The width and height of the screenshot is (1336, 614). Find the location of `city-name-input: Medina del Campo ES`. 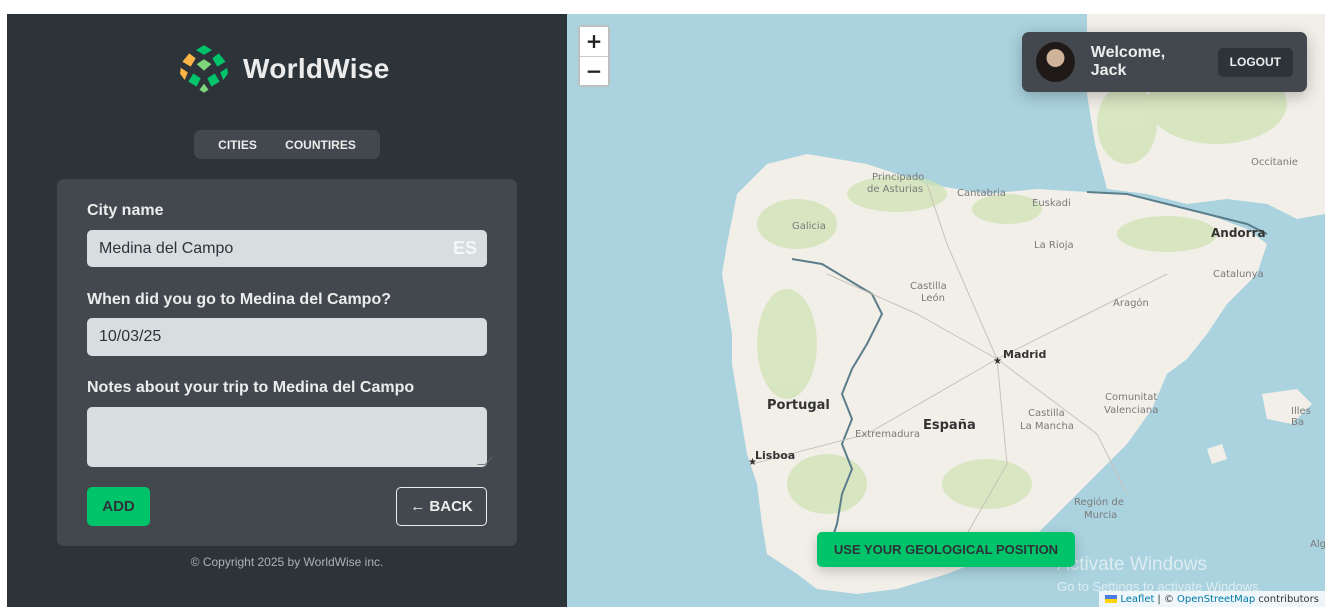

city-name-input: Medina del Campo ES is located at coordinates (287, 248).